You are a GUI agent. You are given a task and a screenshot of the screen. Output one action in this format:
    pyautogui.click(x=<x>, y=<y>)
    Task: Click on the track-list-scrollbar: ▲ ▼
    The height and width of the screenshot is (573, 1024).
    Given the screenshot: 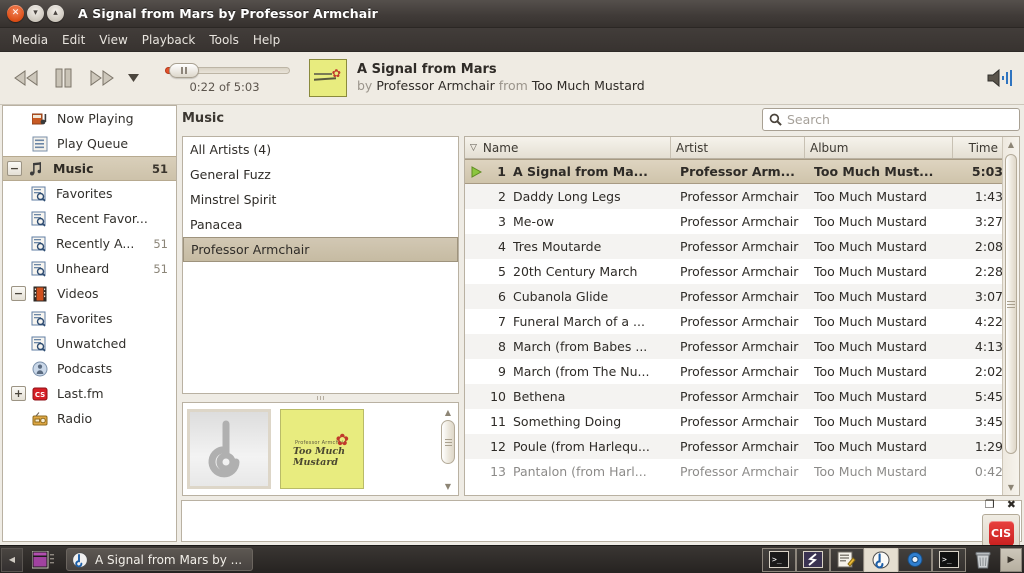 What is the action you would take?
    pyautogui.click(x=1010, y=316)
    